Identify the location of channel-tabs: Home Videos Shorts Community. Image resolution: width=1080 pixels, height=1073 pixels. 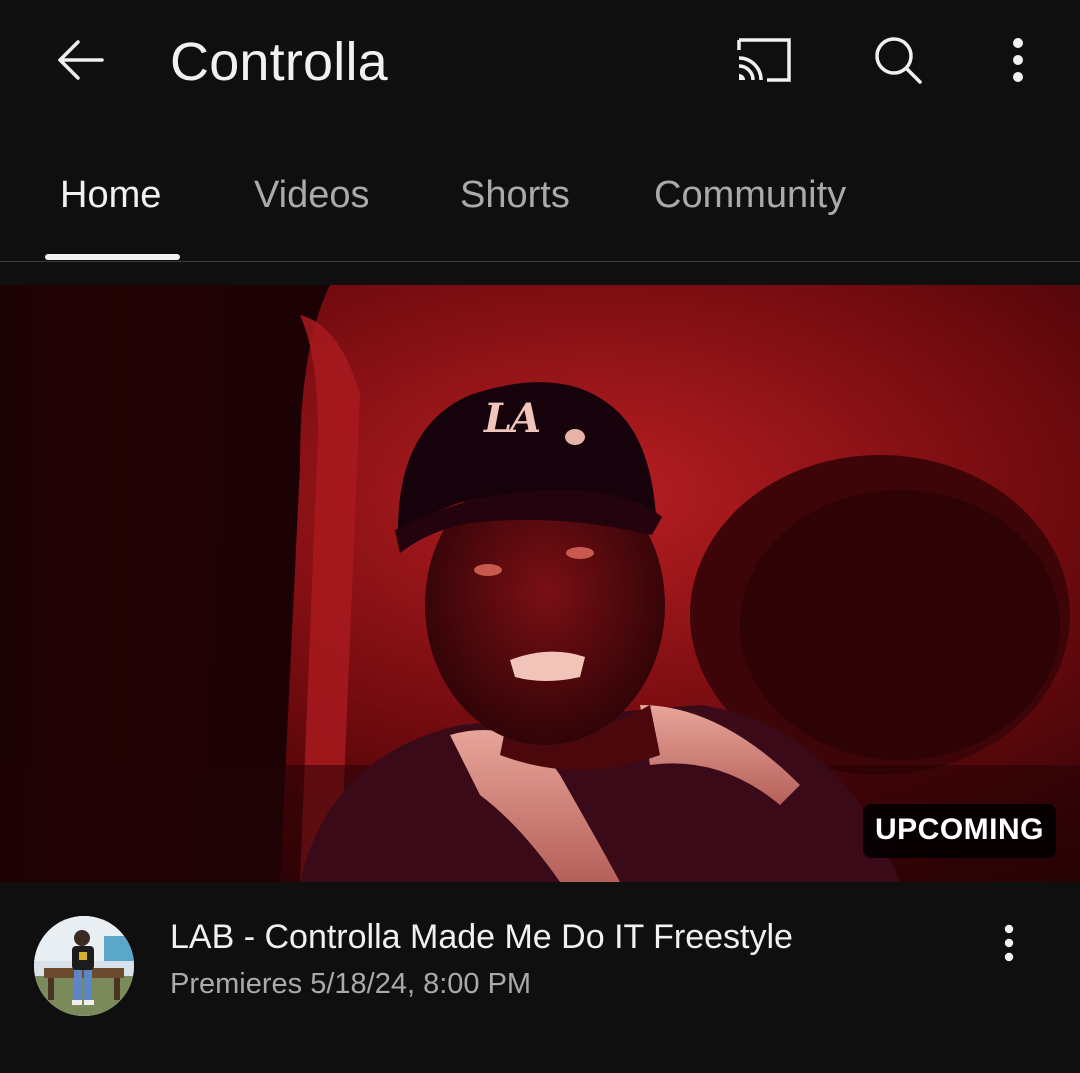
(540, 206).